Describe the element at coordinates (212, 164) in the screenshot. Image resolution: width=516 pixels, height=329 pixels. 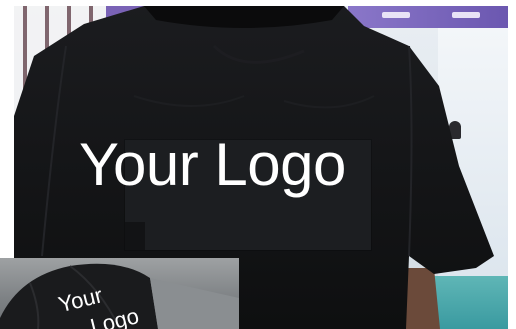
I see `shirt-logo-text: Your Logo` at that location.